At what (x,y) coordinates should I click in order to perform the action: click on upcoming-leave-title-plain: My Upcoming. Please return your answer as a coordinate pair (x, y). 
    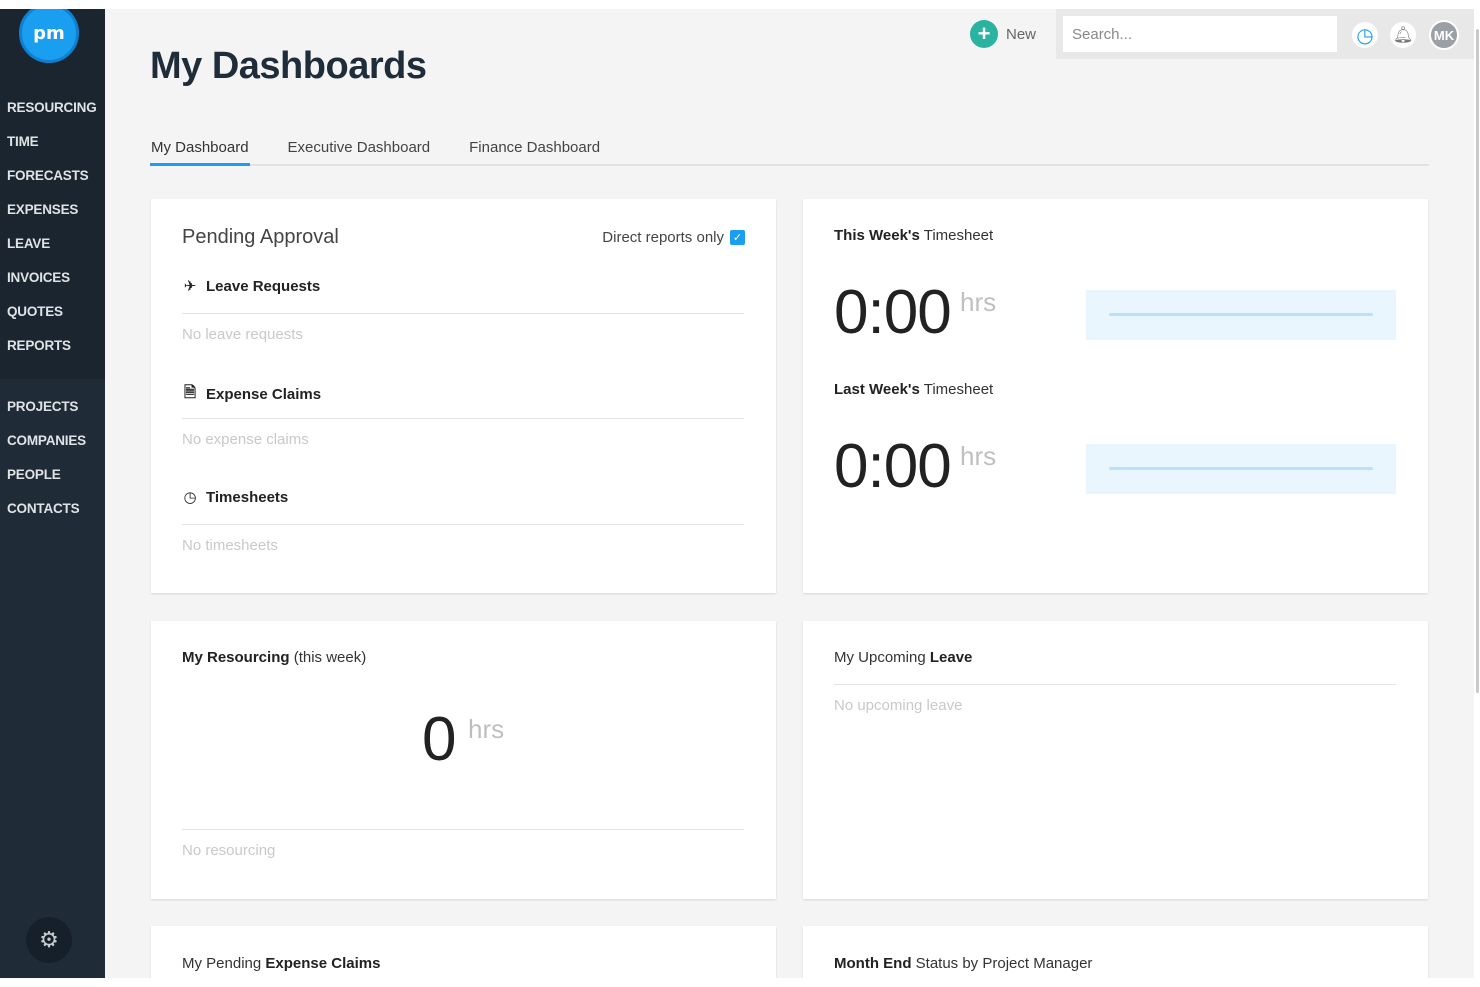
    Looking at the image, I should click on (882, 657).